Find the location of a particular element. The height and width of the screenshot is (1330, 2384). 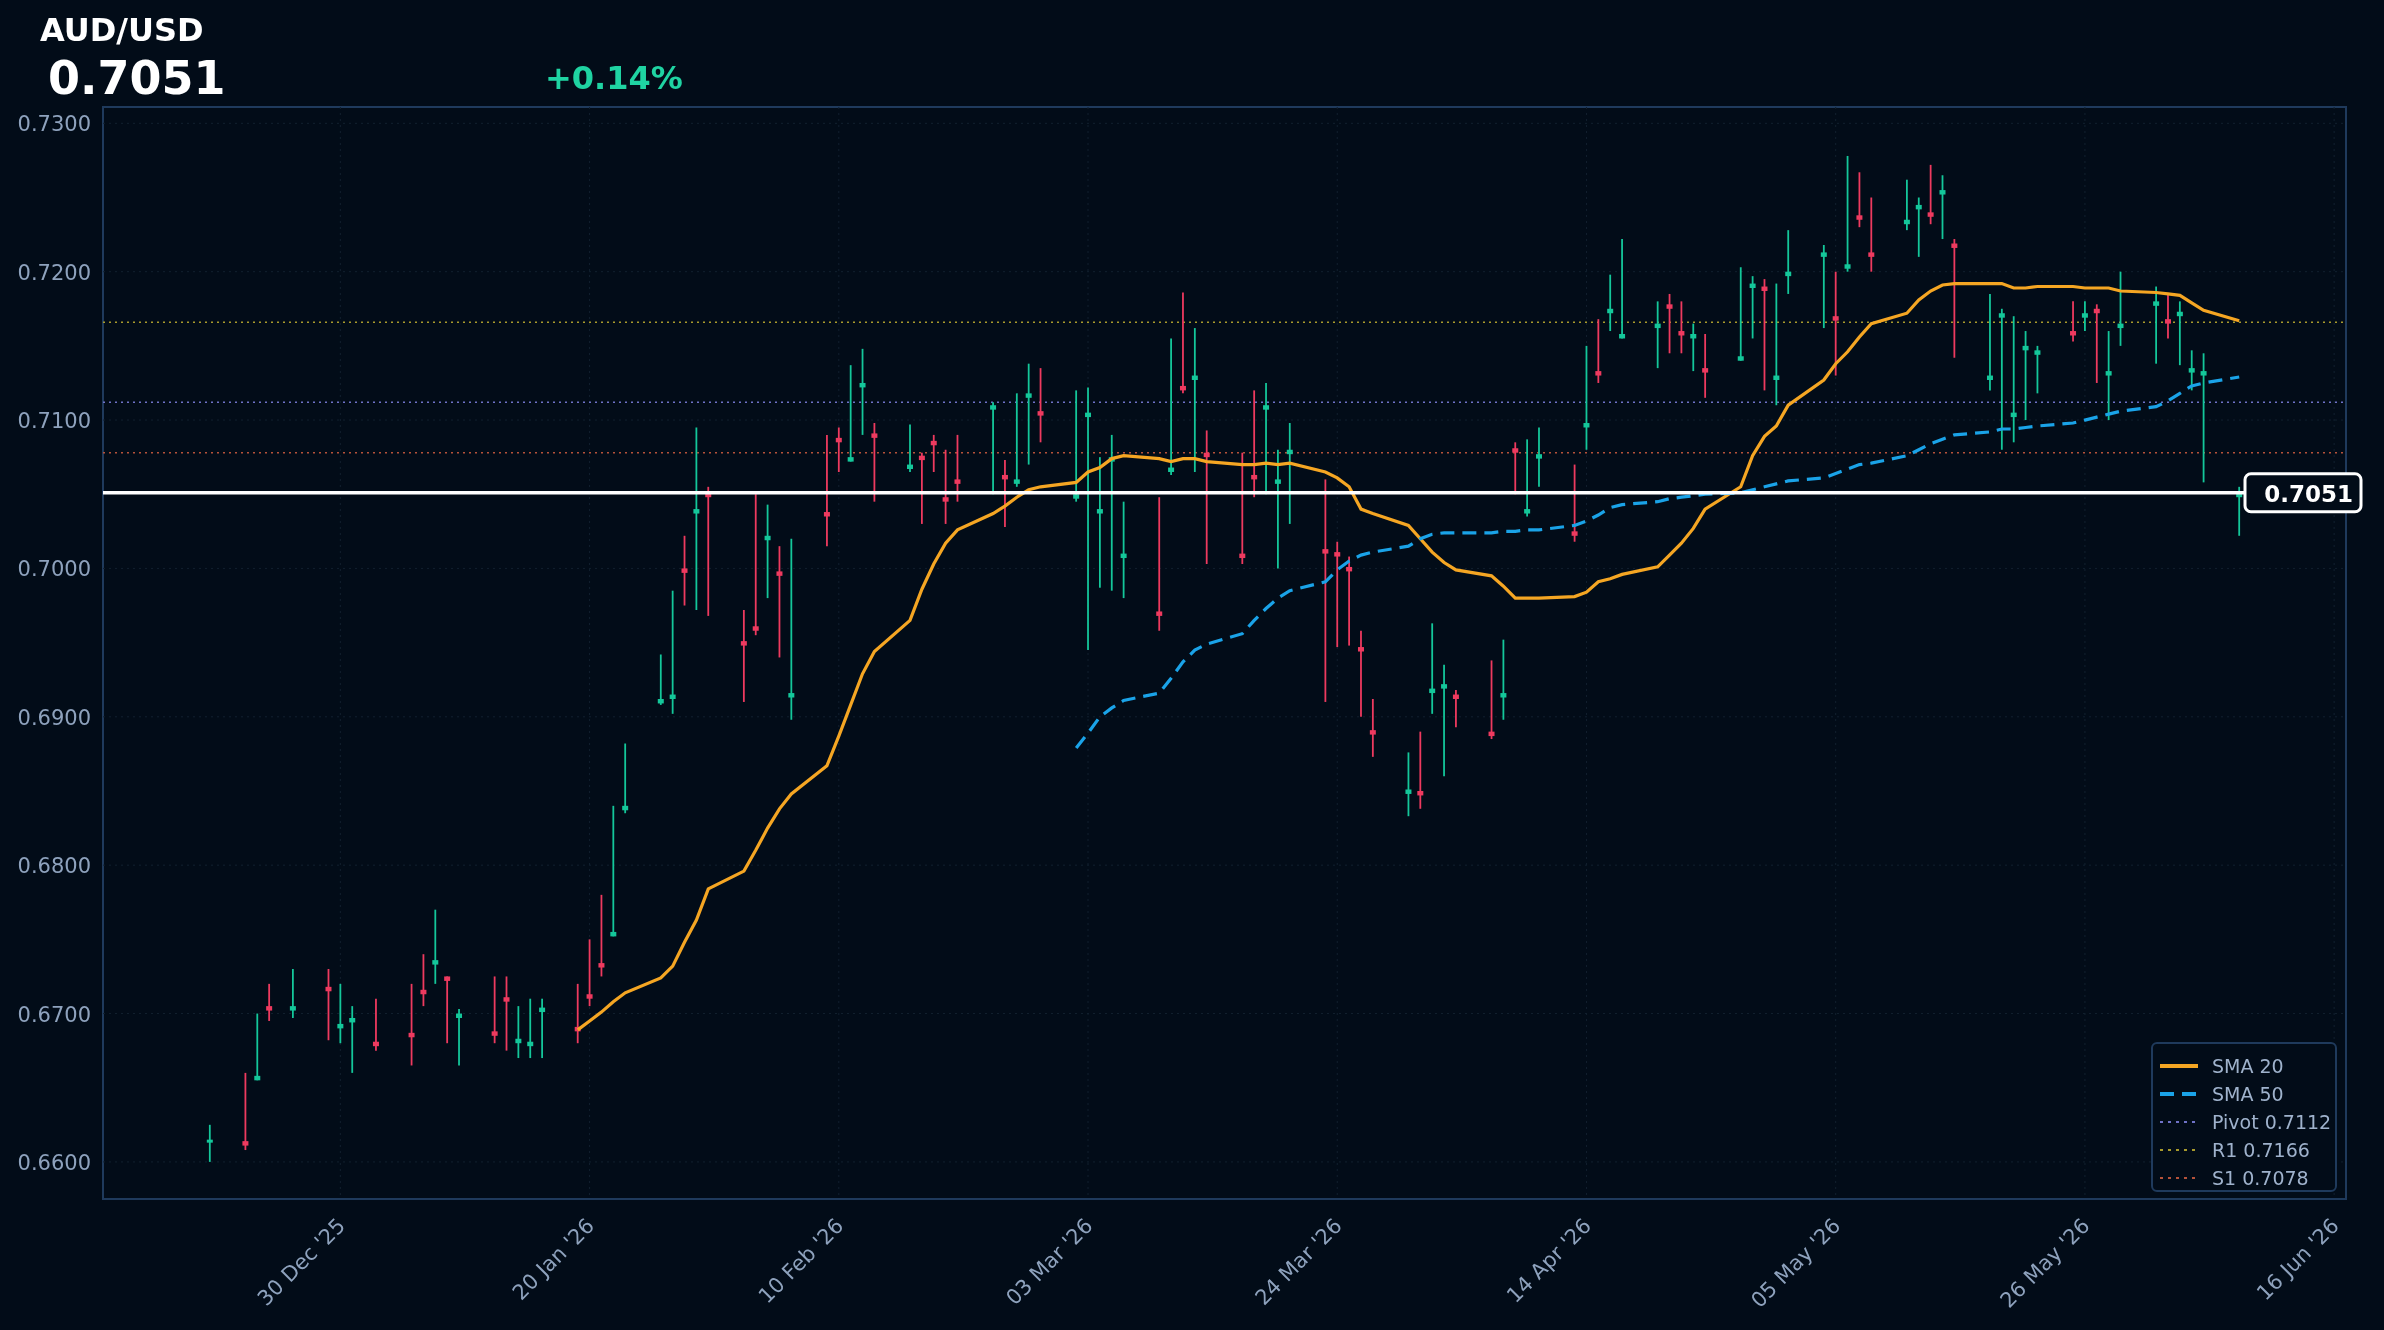

axis-label: 0.7000 is located at coordinates (54, 569).